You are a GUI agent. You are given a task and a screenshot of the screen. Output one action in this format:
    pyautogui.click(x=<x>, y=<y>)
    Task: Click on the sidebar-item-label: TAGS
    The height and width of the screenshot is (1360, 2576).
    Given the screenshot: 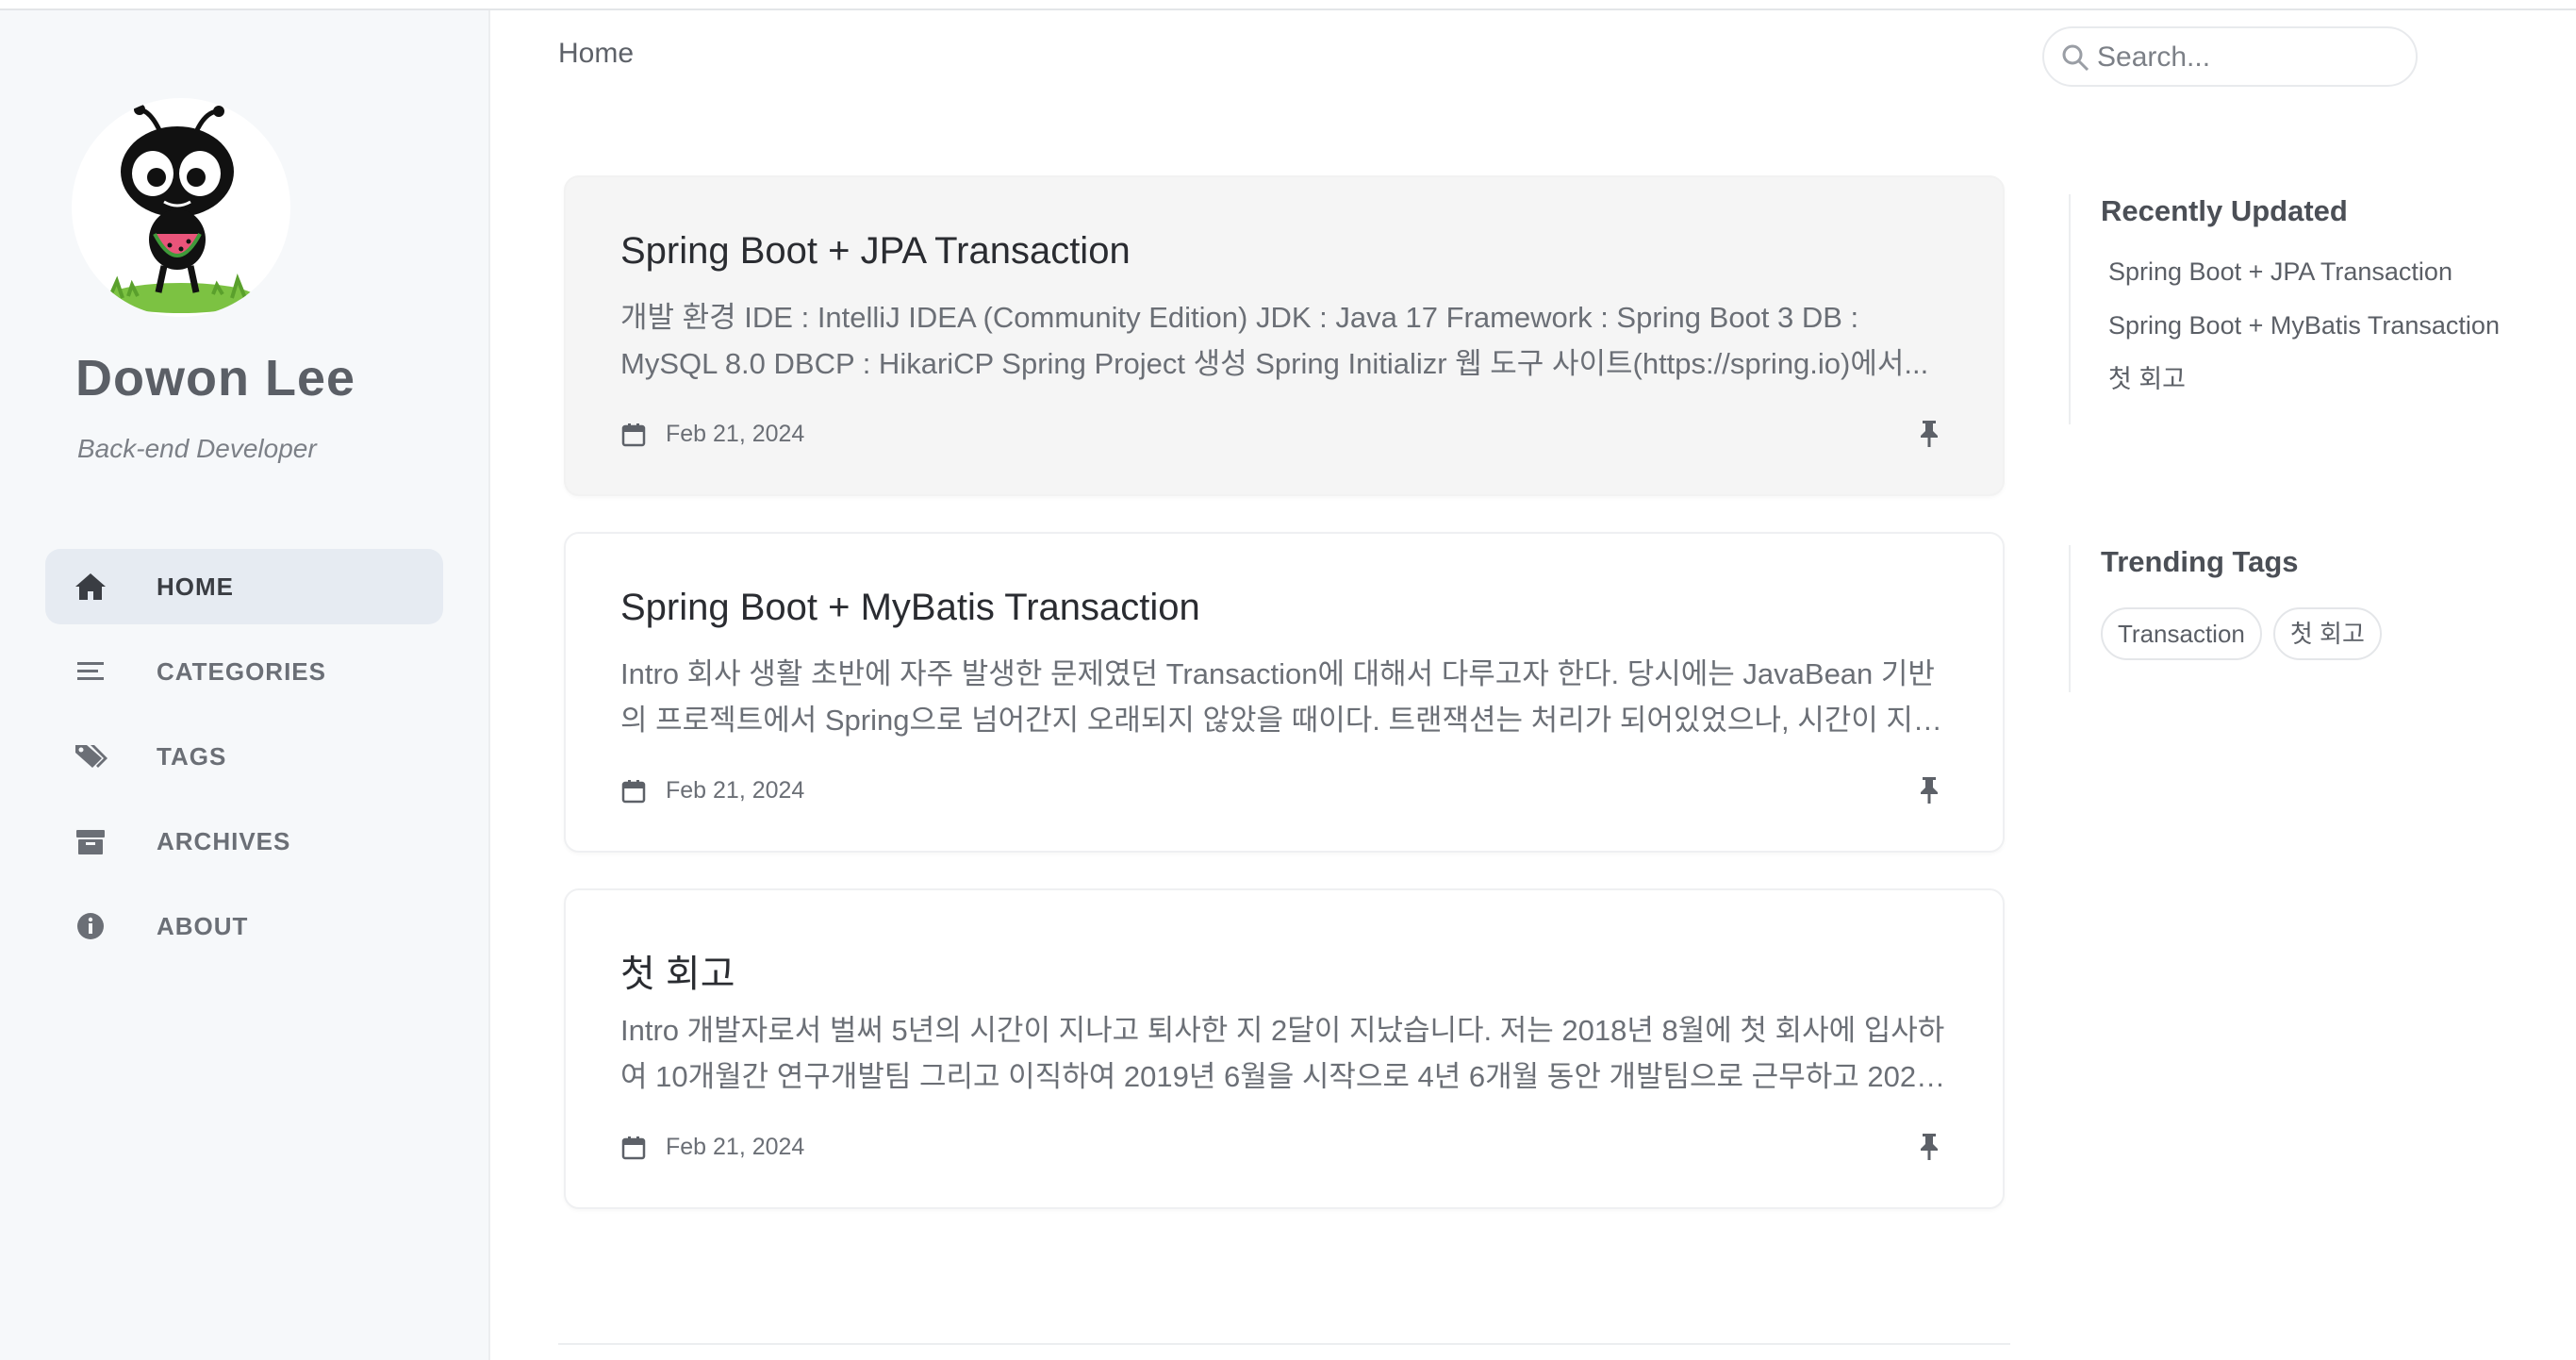 What is the action you would take?
    pyautogui.click(x=192, y=756)
    